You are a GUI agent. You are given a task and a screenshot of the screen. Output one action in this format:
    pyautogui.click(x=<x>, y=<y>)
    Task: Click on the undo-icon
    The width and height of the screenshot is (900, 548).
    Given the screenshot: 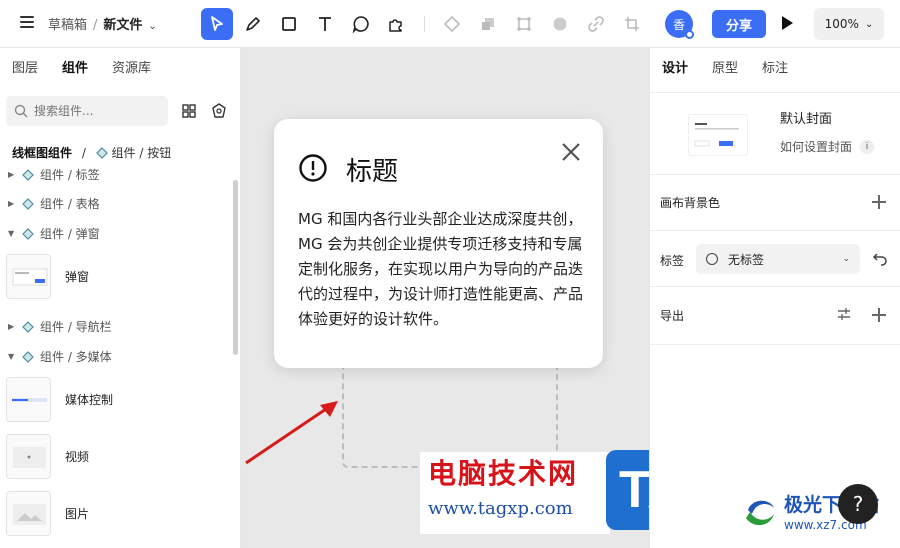 What is the action you would take?
    pyautogui.click(x=880, y=259)
    